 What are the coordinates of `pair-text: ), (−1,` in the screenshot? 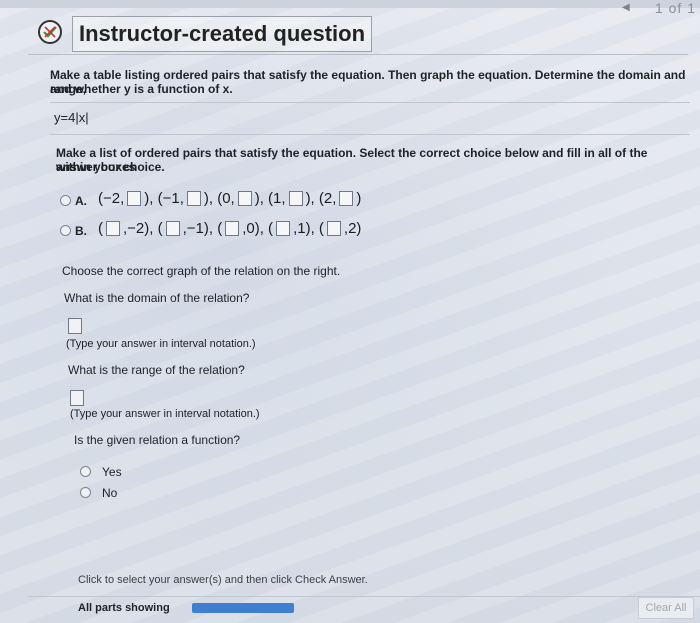 It's located at (164, 198).